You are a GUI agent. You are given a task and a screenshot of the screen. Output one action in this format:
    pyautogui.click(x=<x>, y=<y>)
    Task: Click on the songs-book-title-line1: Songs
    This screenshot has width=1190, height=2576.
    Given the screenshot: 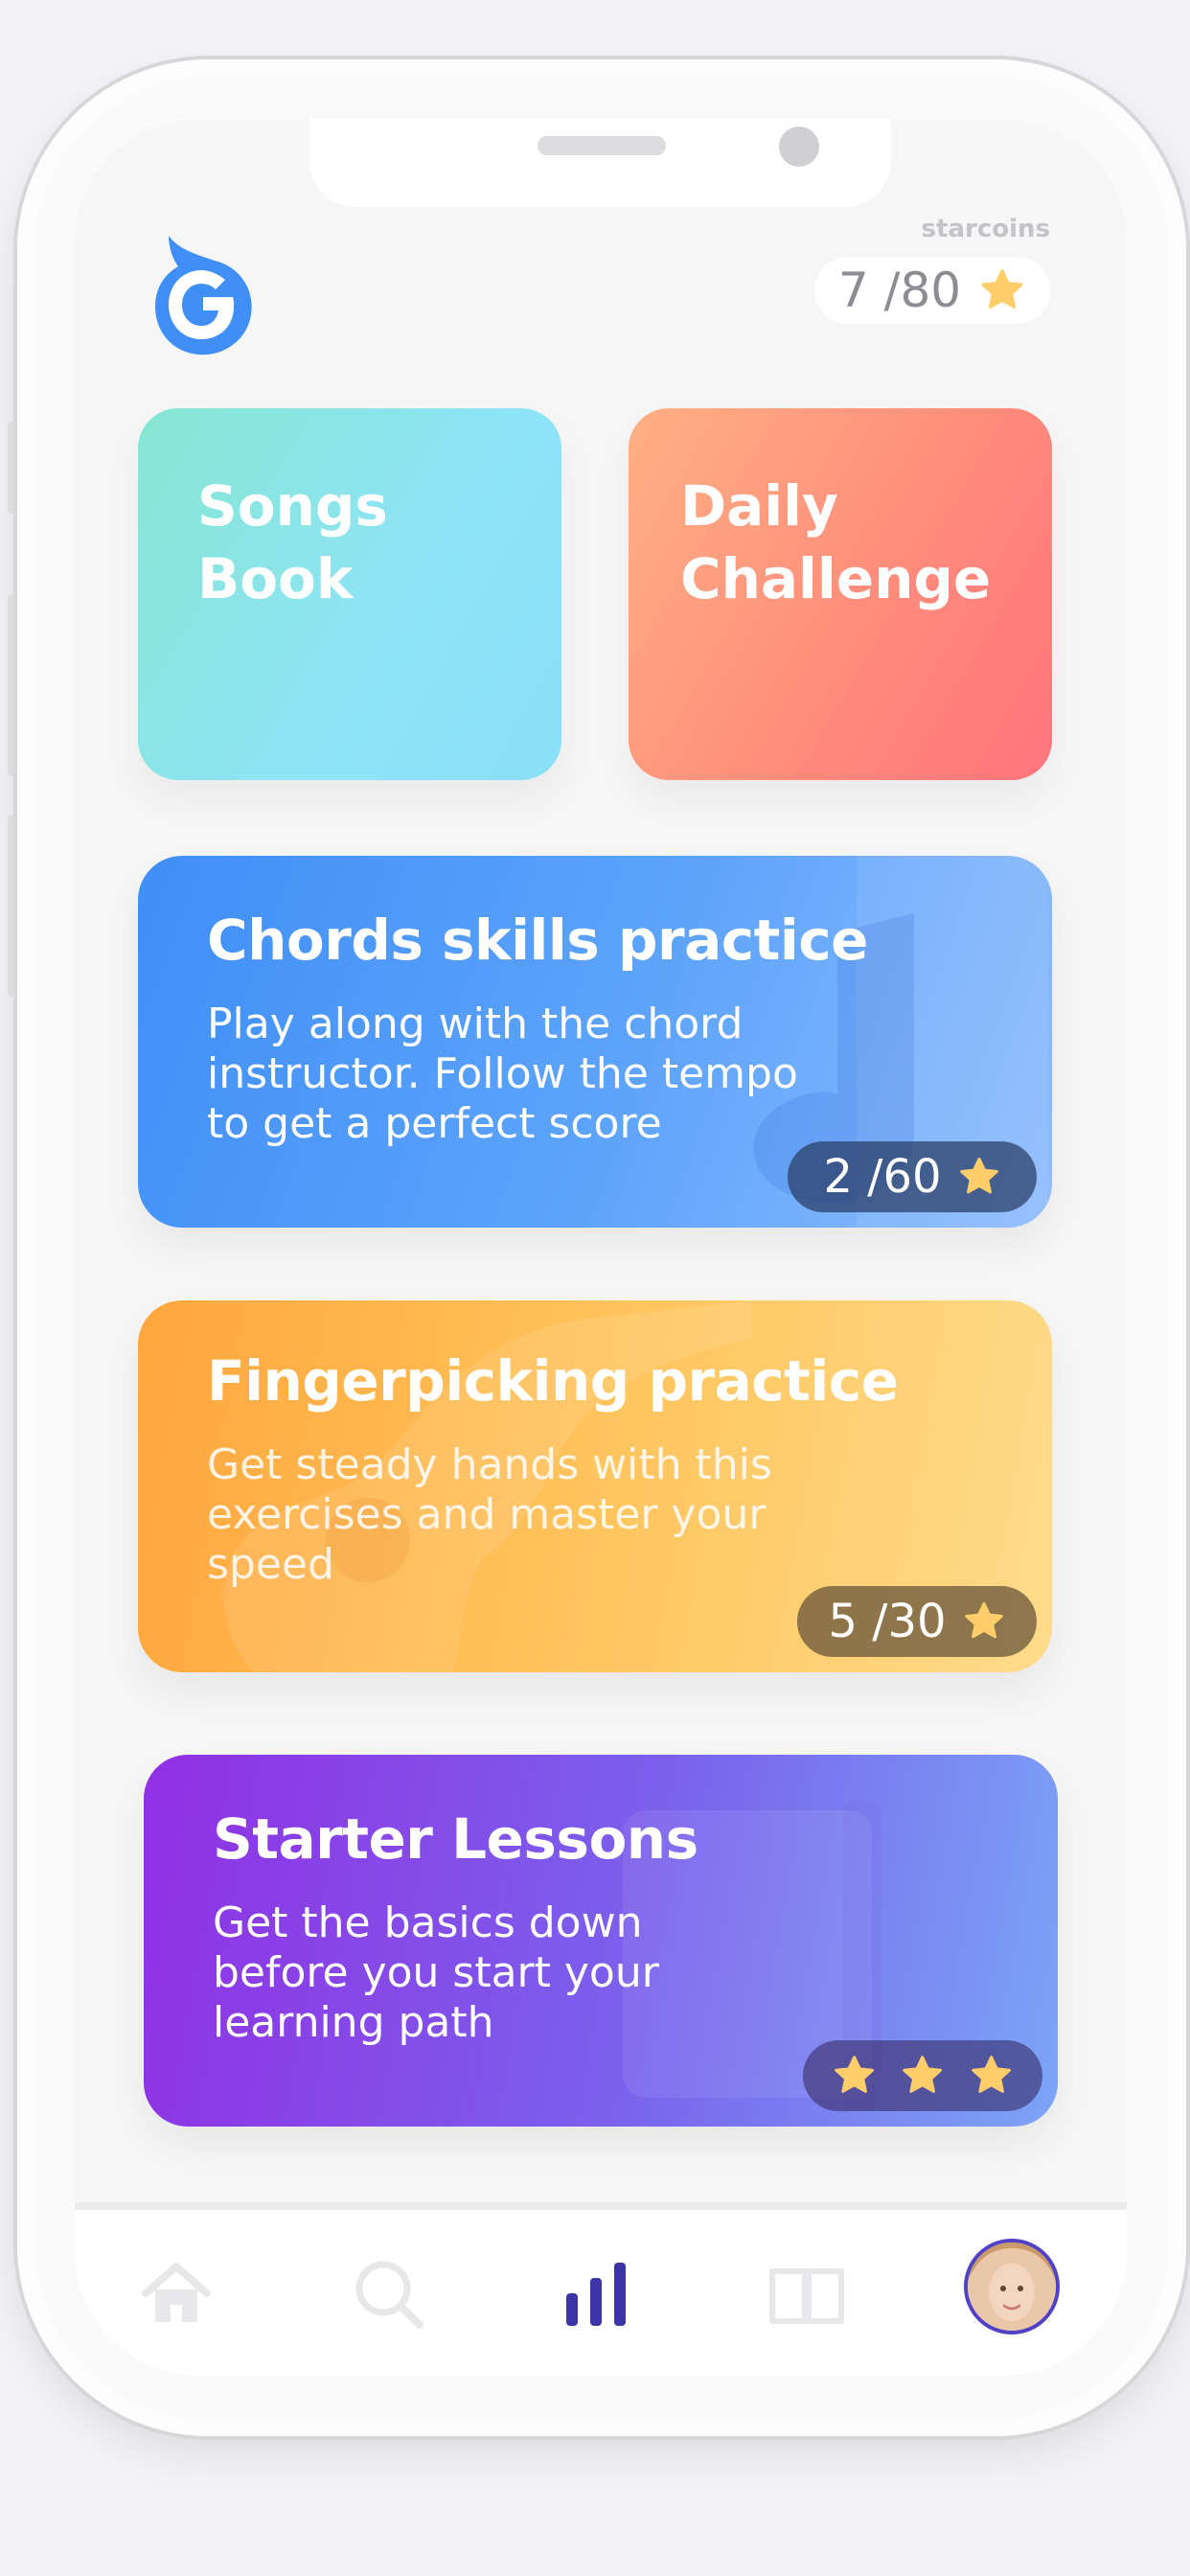 What is the action you would take?
    pyautogui.click(x=293, y=506)
    